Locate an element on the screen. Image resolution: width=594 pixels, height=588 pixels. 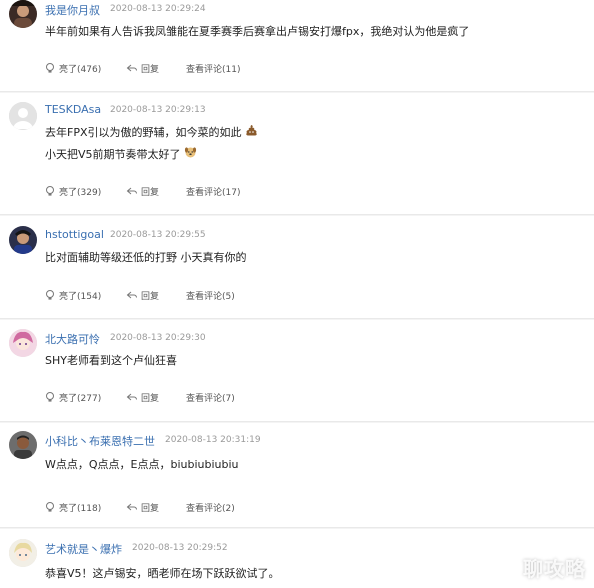
comment-text: W点点，Q点点，E点点，biubiubiubiu is located at coordinates (142, 465).